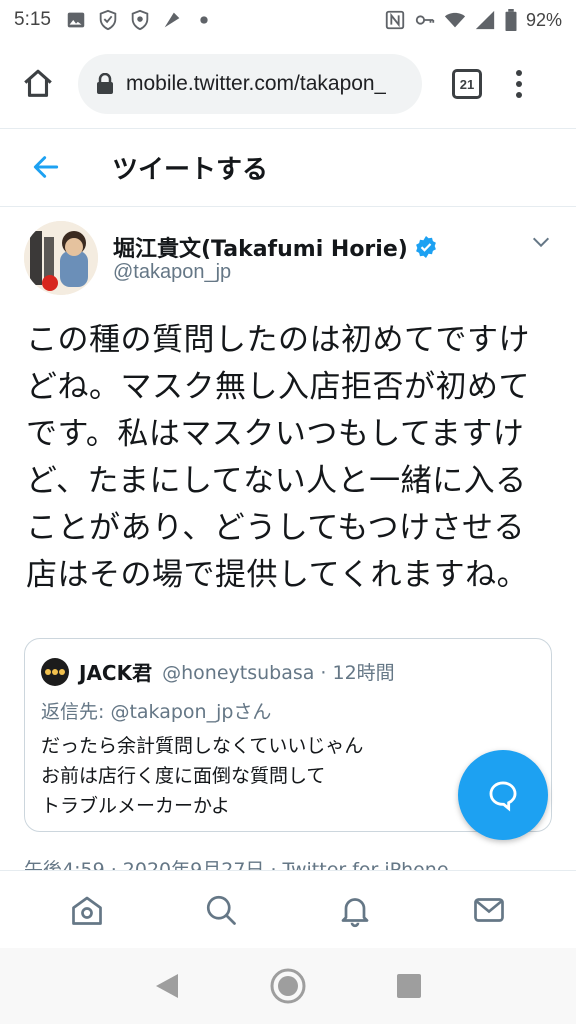  I want to click on nav-notifications, so click(355, 910).